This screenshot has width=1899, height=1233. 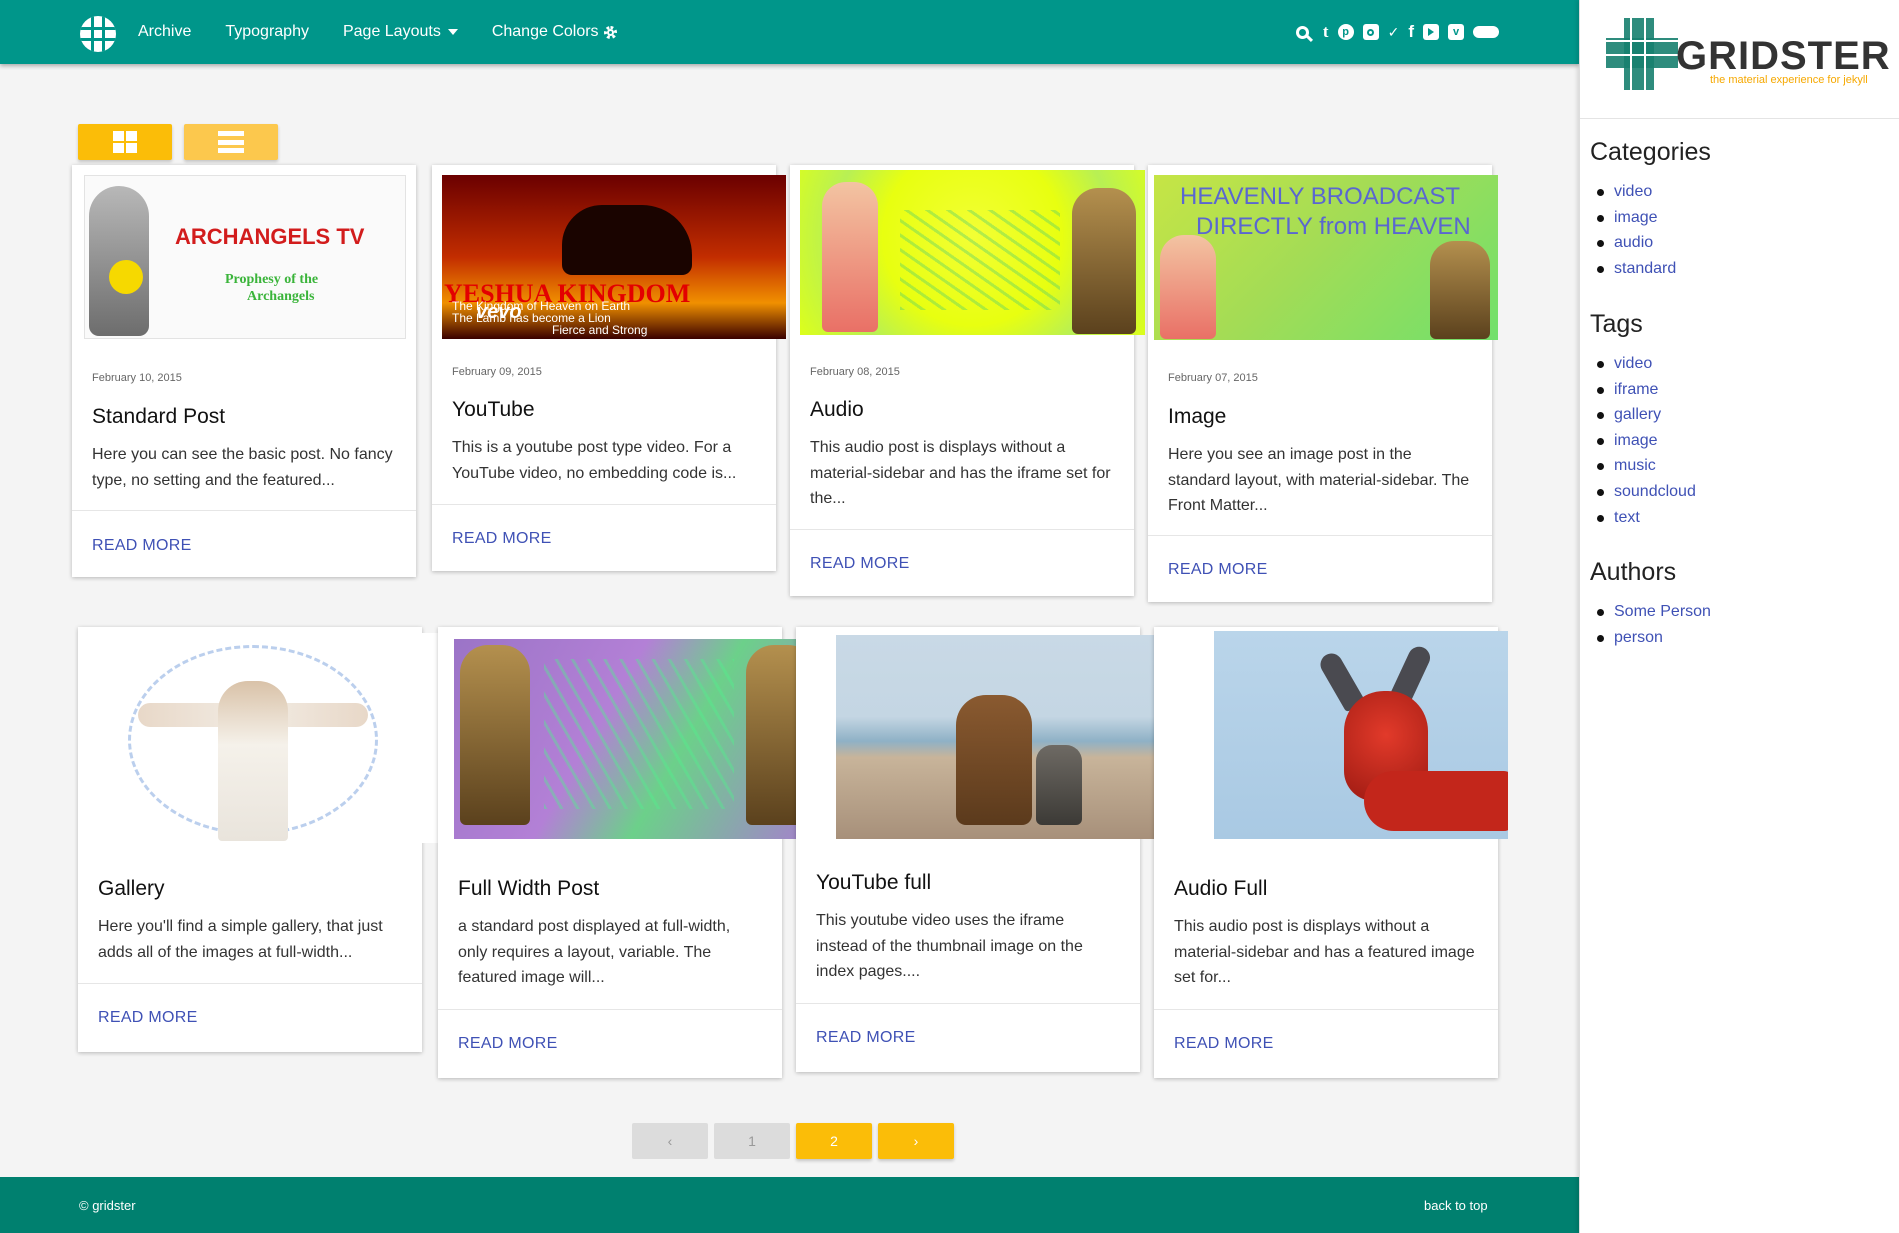 I want to click on sidebar-authors: Authors Some Person person, so click(x=1650, y=604).